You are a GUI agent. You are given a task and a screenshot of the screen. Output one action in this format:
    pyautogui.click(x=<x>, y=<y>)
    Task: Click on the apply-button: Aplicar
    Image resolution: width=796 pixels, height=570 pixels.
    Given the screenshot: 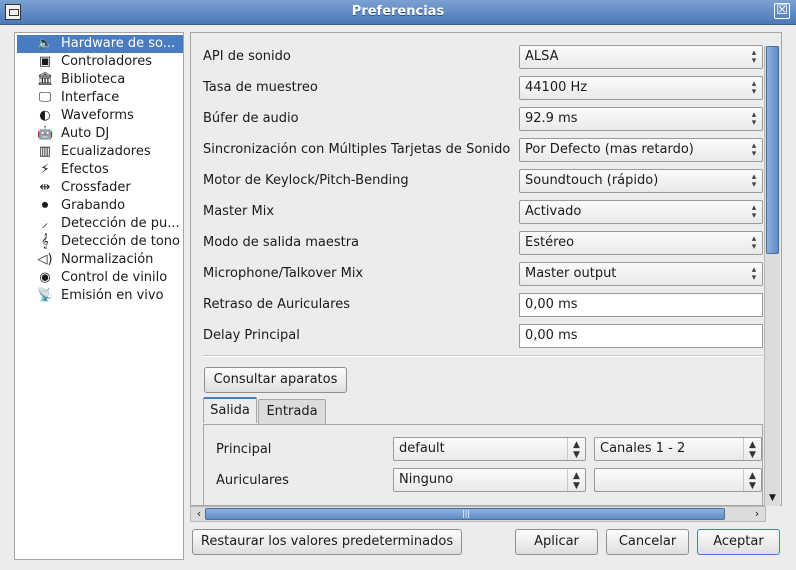 What is the action you would take?
    pyautogui.click(x=556, y=542)
    